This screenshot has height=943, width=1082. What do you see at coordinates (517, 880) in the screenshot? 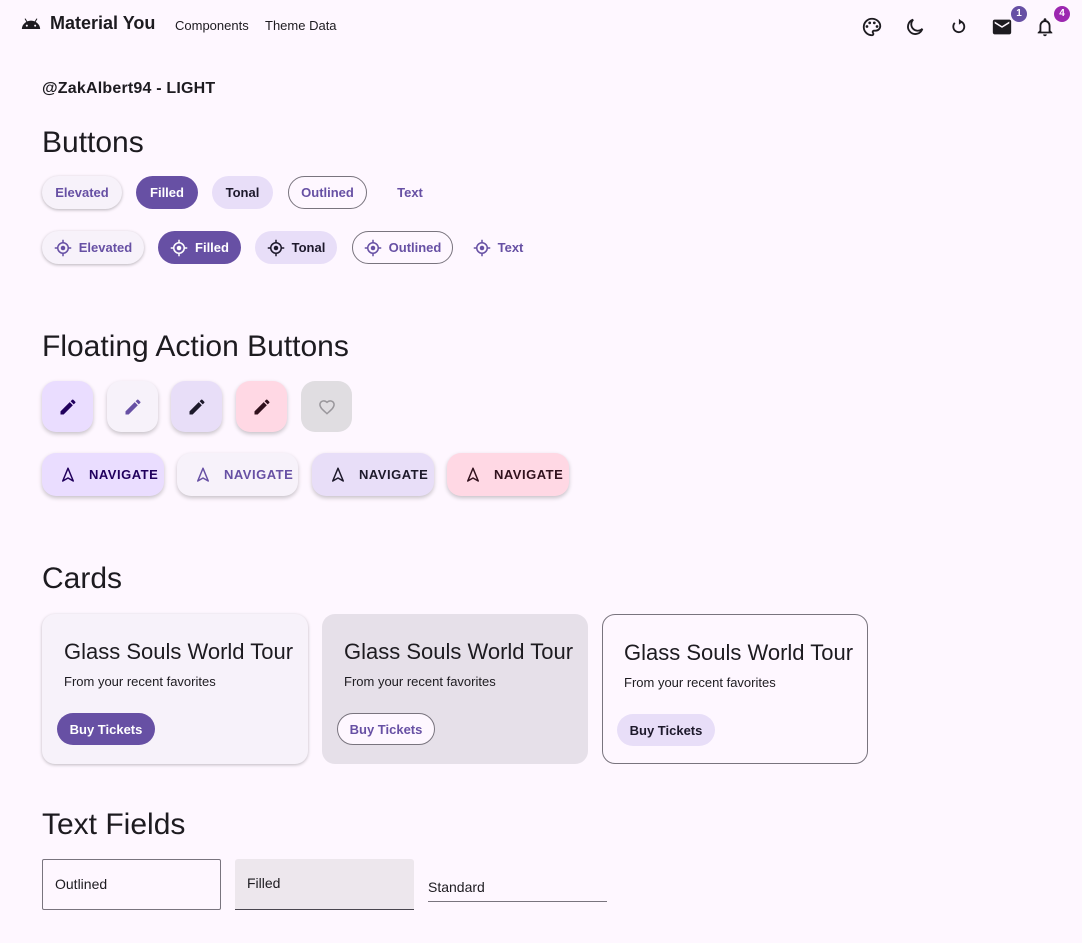
I see `standard-text-field: Standard` at bounding box center [517, 880].